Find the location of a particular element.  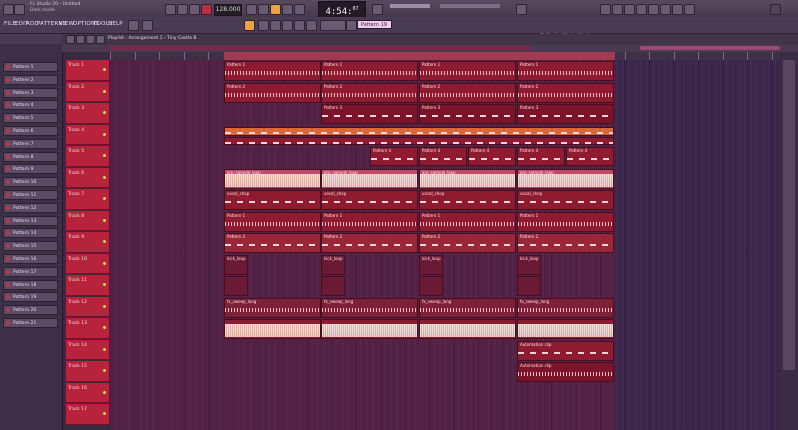

stop-button is located at coordinates (194, 9).